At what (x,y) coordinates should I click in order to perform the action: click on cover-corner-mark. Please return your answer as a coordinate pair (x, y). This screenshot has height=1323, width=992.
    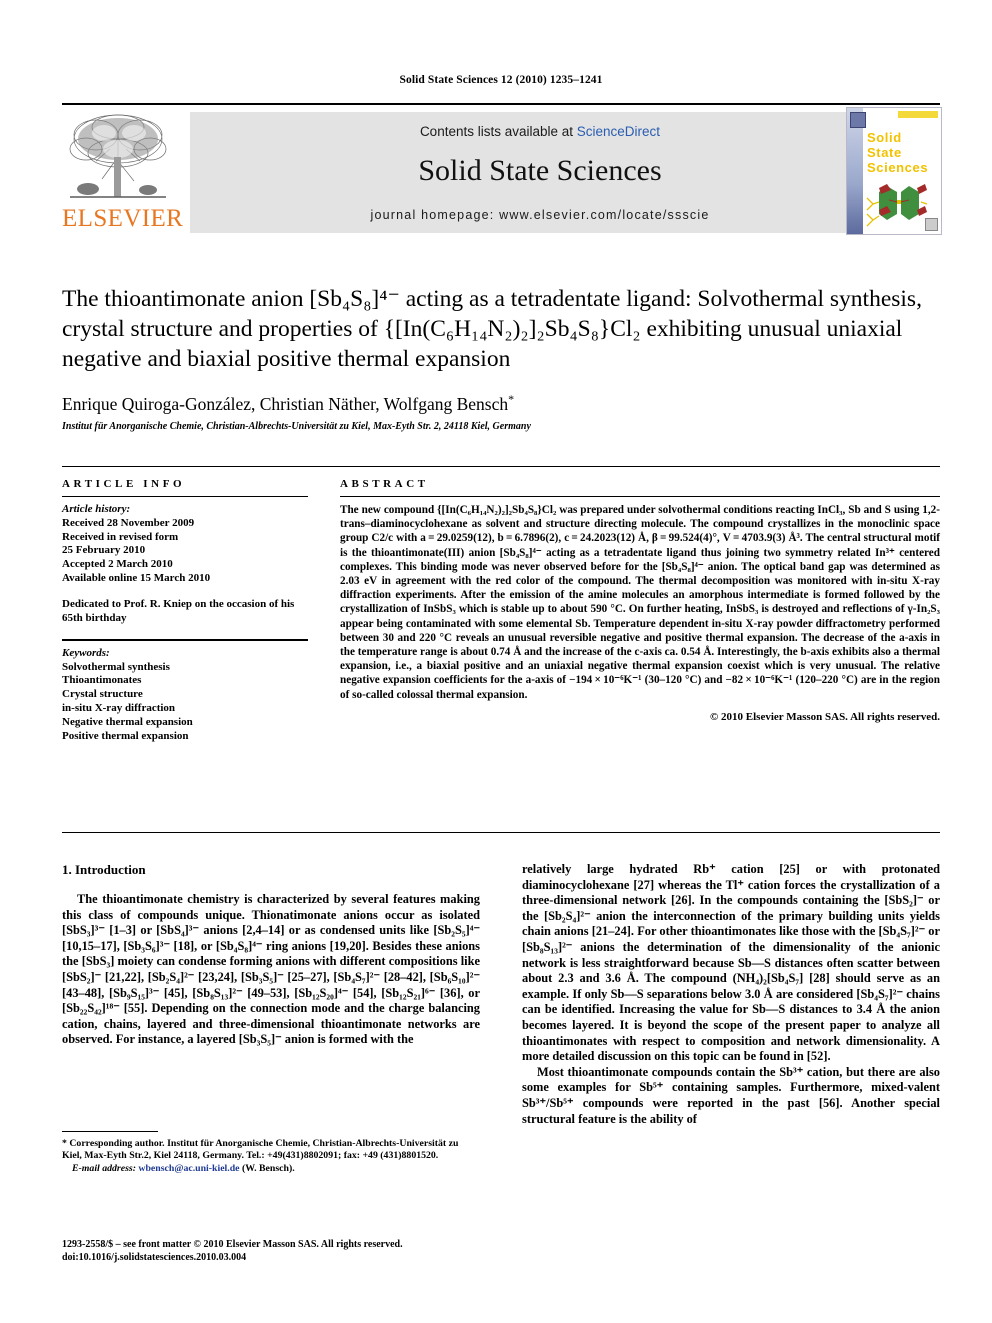
    Looking at the image, I should click on (931, 224).